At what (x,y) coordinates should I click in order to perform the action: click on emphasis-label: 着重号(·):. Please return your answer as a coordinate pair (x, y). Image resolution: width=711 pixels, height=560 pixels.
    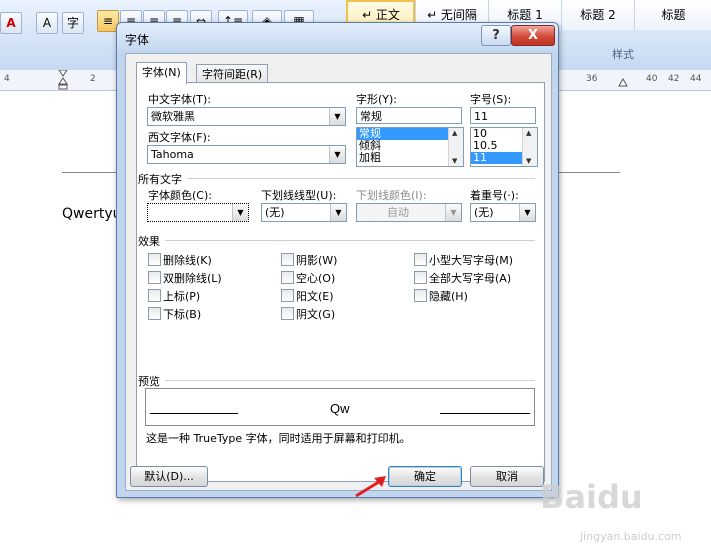
    Looking at the image, I should click on (494, 195).